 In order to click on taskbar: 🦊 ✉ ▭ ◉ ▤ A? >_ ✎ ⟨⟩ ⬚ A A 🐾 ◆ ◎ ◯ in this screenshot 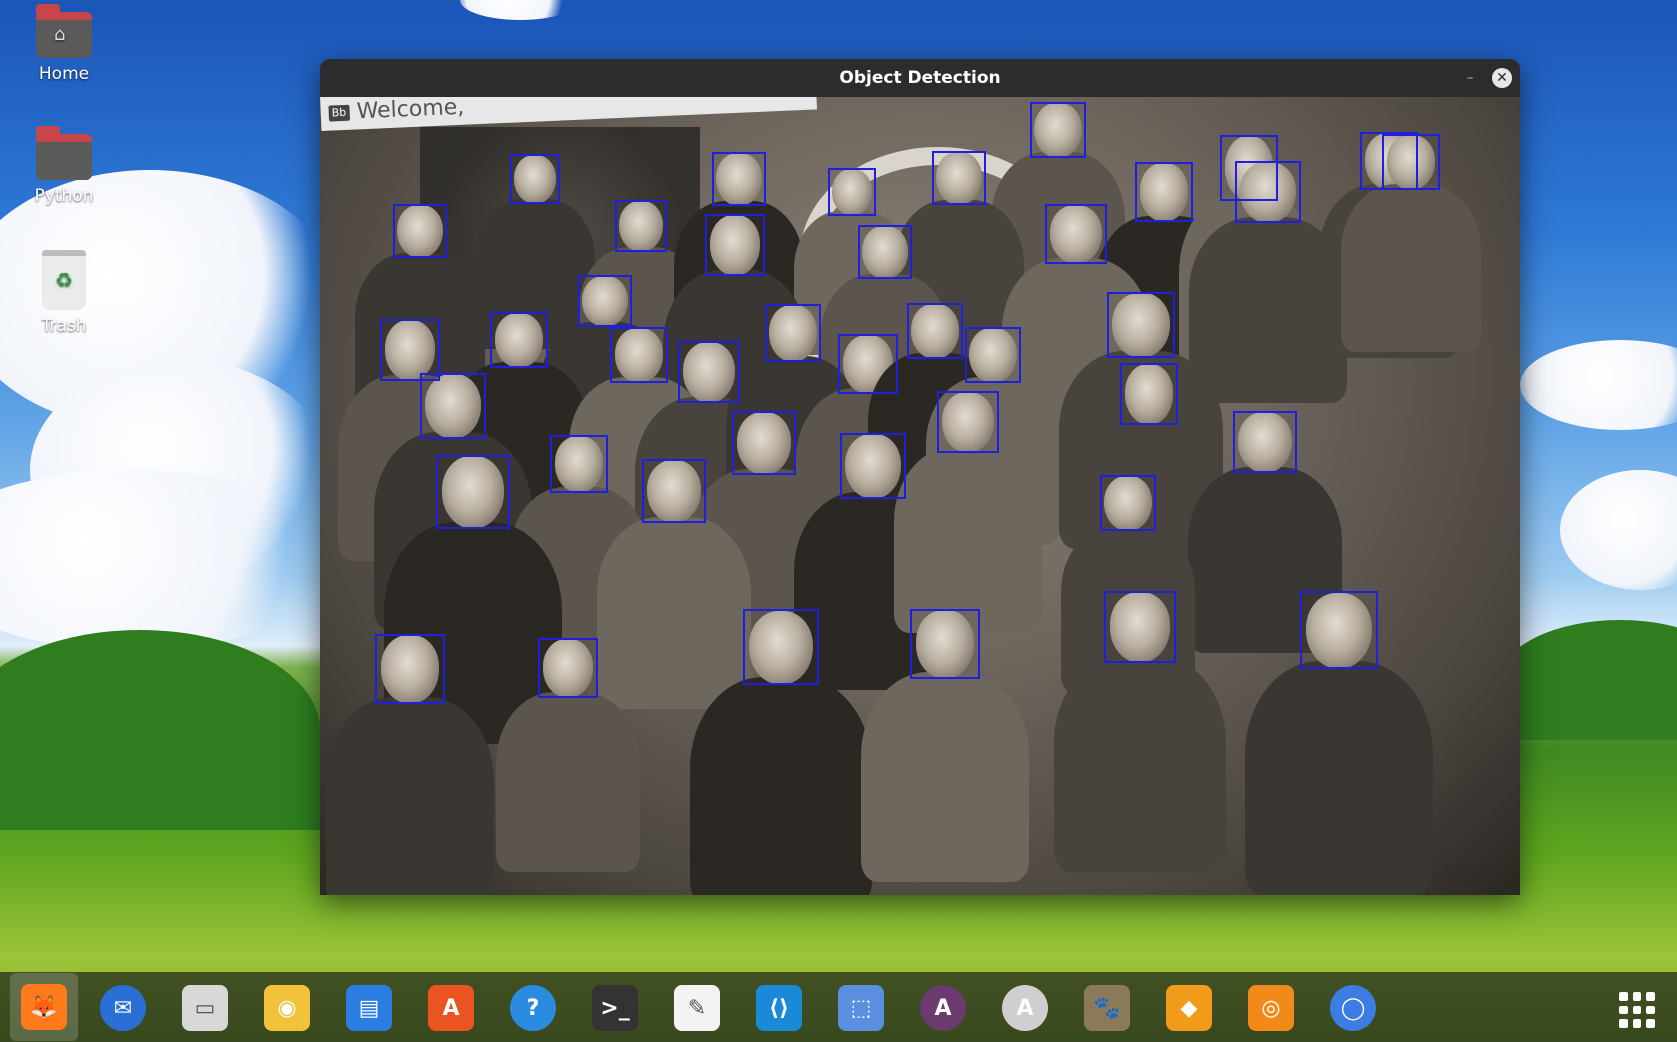, I will do `click(838, 1007)`.